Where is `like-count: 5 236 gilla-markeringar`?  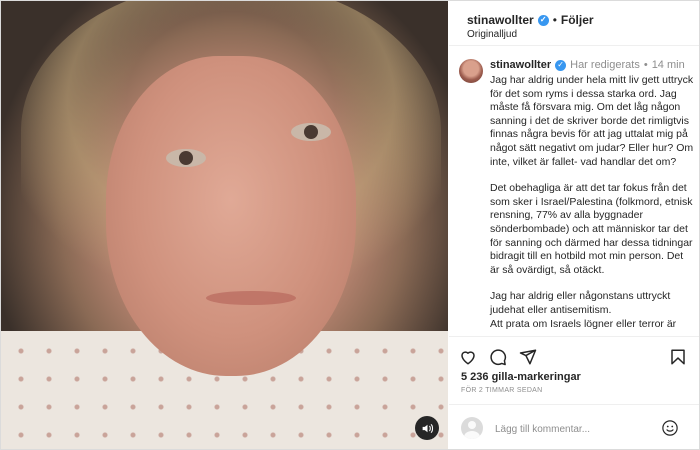 like-count: 5 236 gilla-markeringar is located at coordinates (521, 377).